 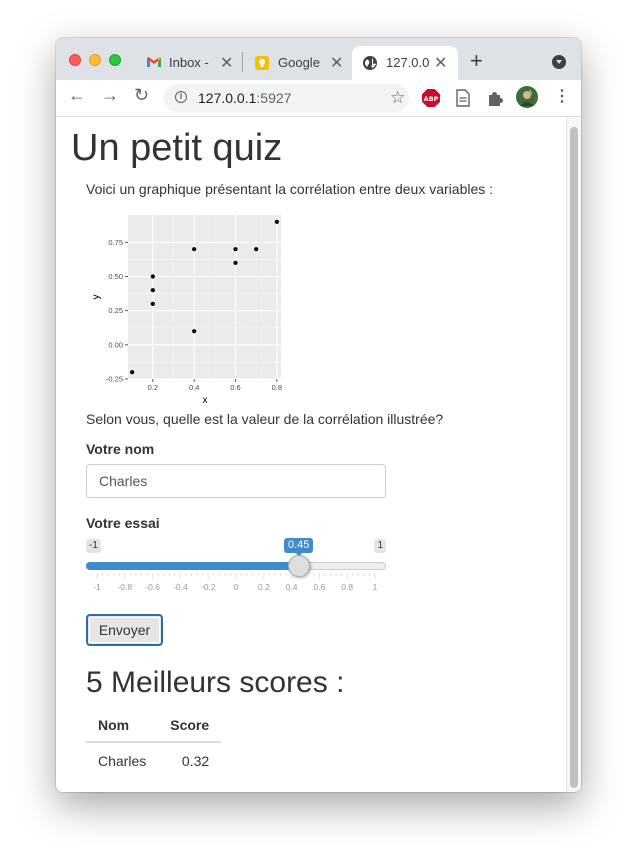 I want to click on y-axis-label: y, so click(x=96, y=297).